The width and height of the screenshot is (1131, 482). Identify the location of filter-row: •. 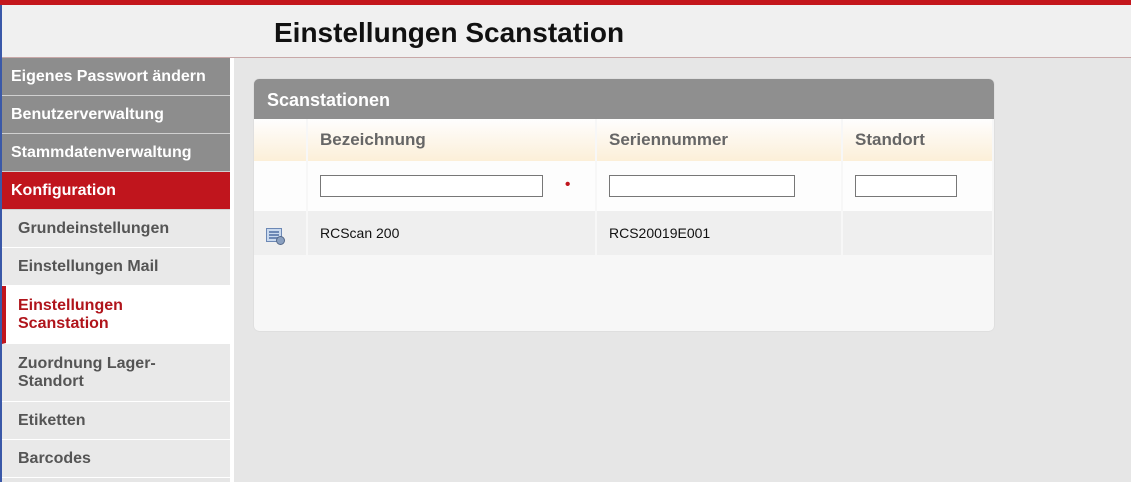
(624, 186).